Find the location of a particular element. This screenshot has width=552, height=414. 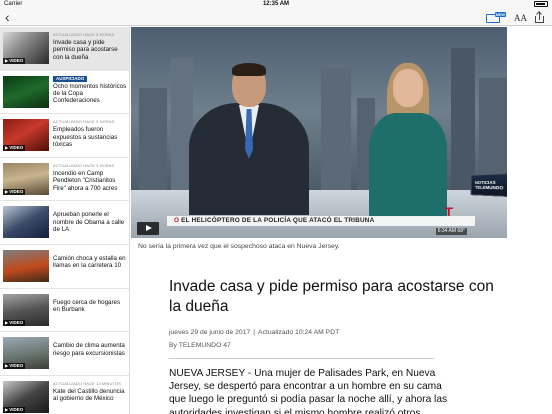

chevron-left-icon: ‹ is located at coordinates (7, 17).